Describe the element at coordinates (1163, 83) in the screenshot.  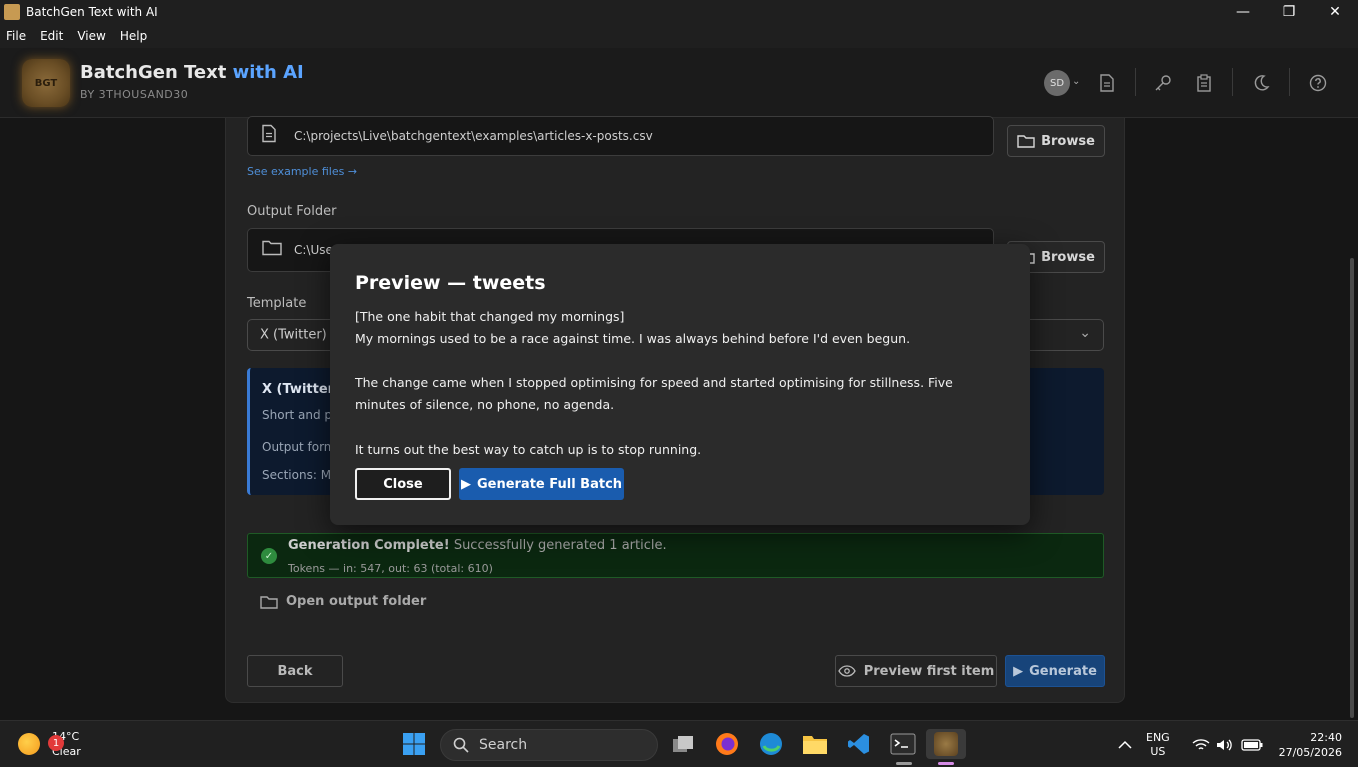
I see `key-icon` at that location.